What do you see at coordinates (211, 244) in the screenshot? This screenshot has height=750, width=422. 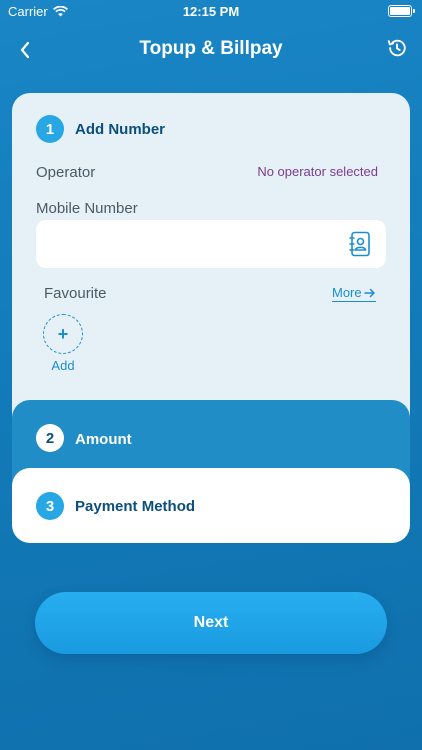 I see `mobile-number-input` at bounding box center [211, 244].